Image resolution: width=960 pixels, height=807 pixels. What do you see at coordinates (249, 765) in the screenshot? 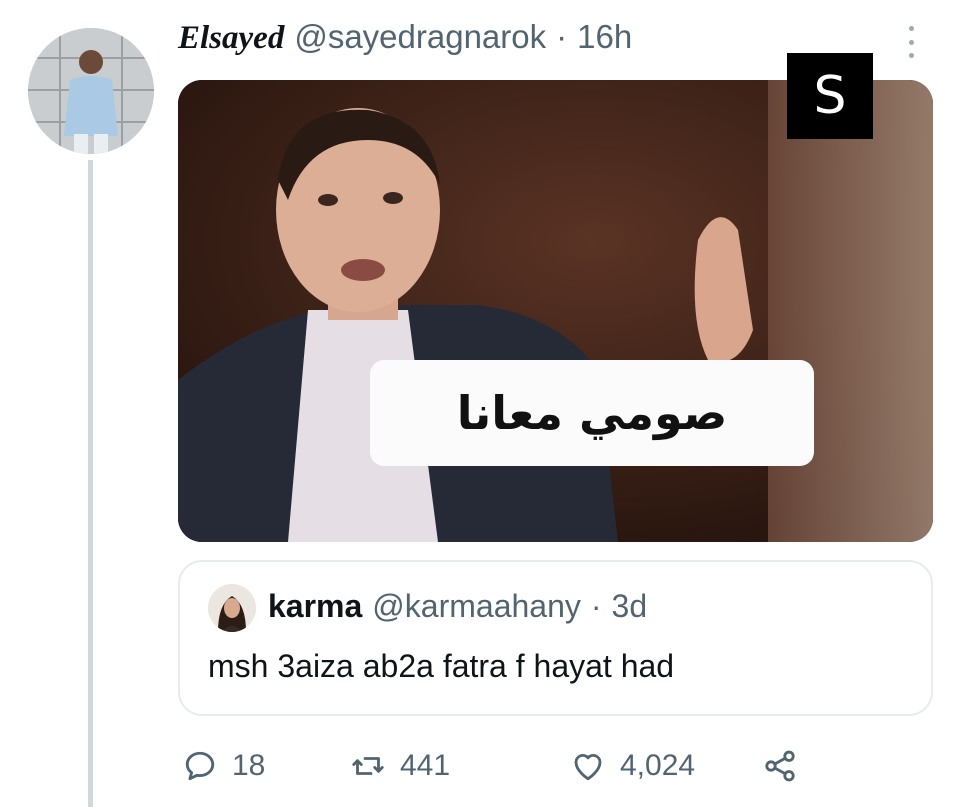
I see `reply-count: 18` at bounding box center [249, 765].